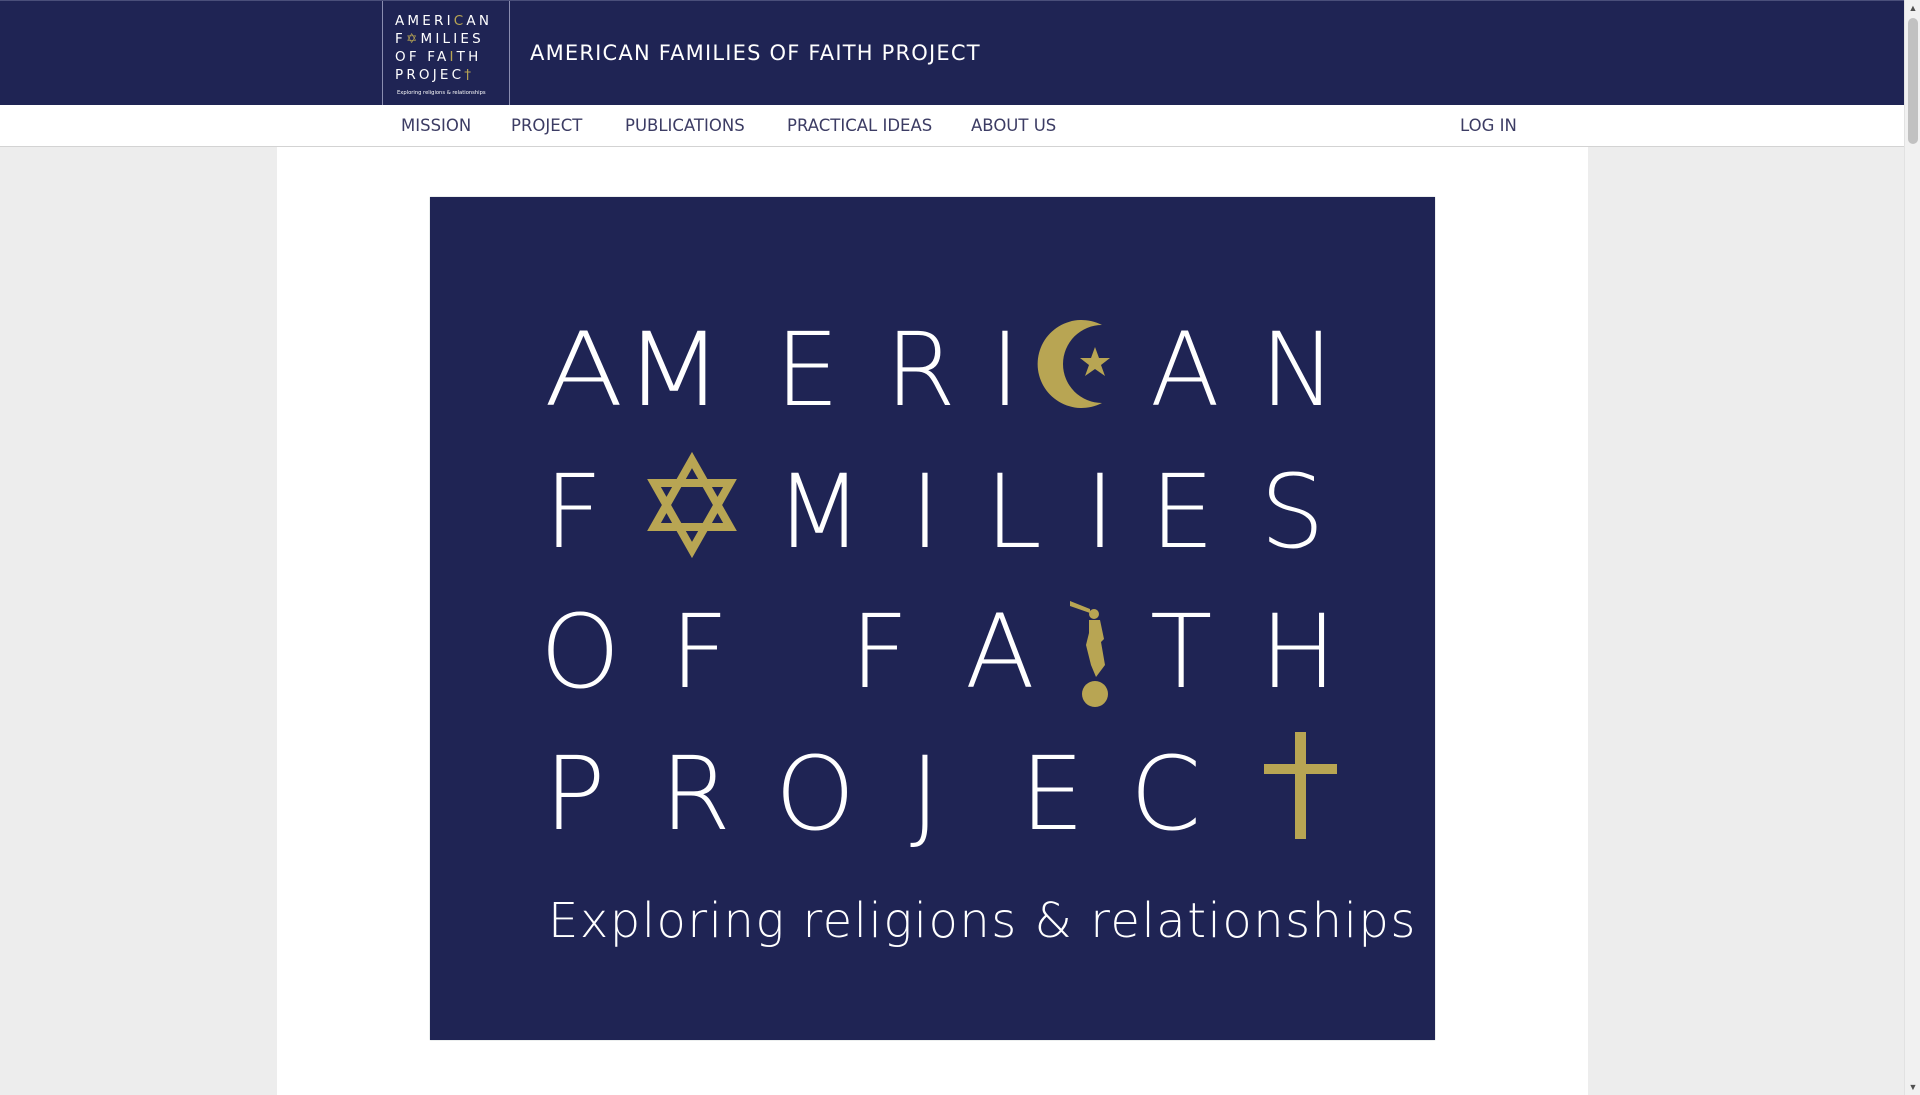 This screenshot has height=1095, width=1920. What do you see at coordinates (575, 794) in the screenshot?
I see `svg-text: P` at bounding box center [575, 794].